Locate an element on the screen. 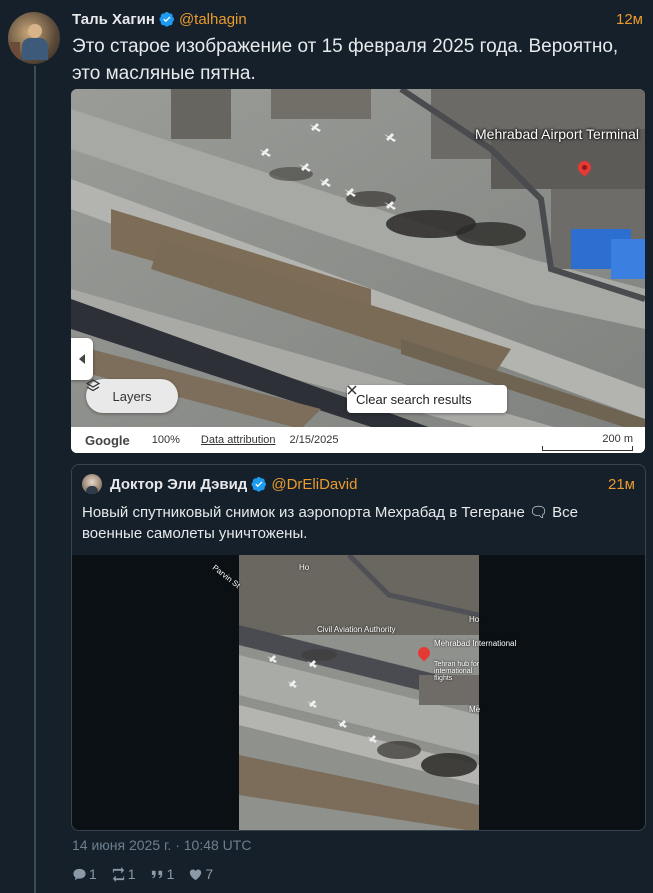 Image resolution: width=653 pixels, height=893 pixels. reply-icon is located at coordinates (79, 874).